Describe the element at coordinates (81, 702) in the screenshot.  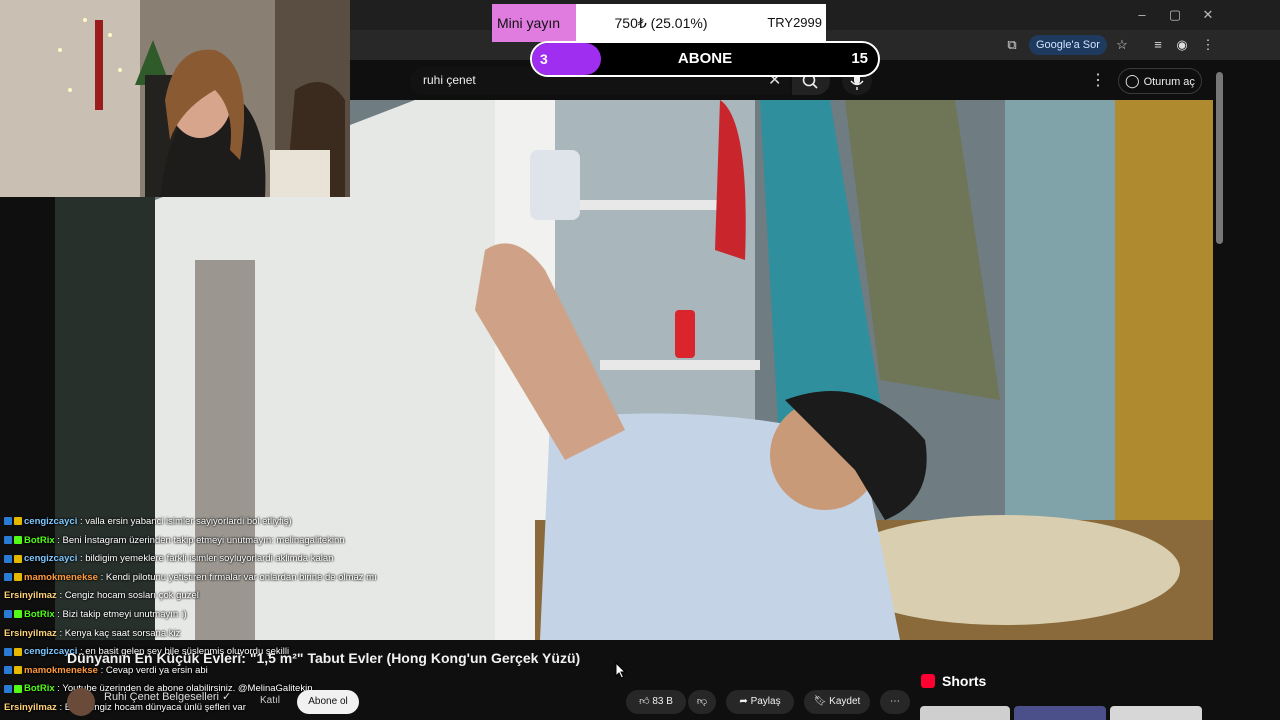
I see `channel-avatar` at that location.